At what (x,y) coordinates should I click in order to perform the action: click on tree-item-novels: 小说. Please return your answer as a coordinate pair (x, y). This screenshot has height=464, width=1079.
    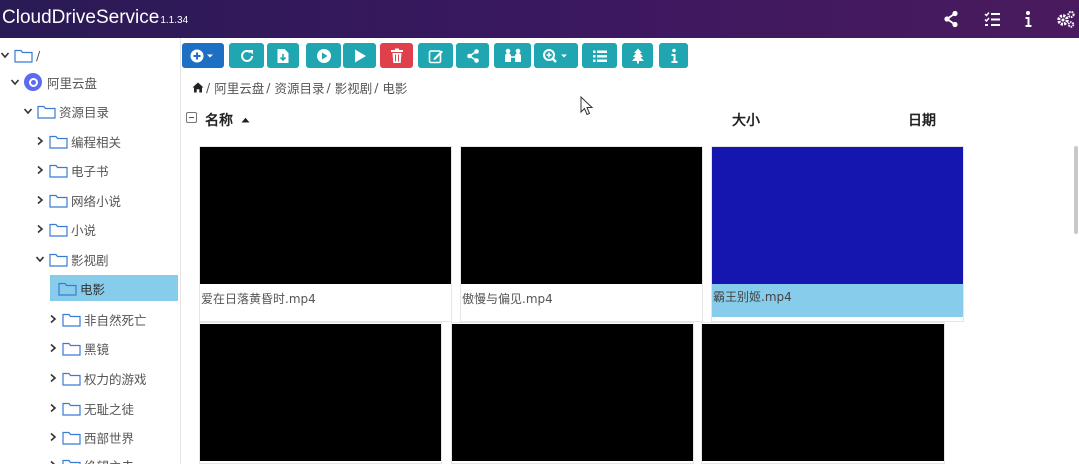
    Looking at the image, I should click on (65, 229).